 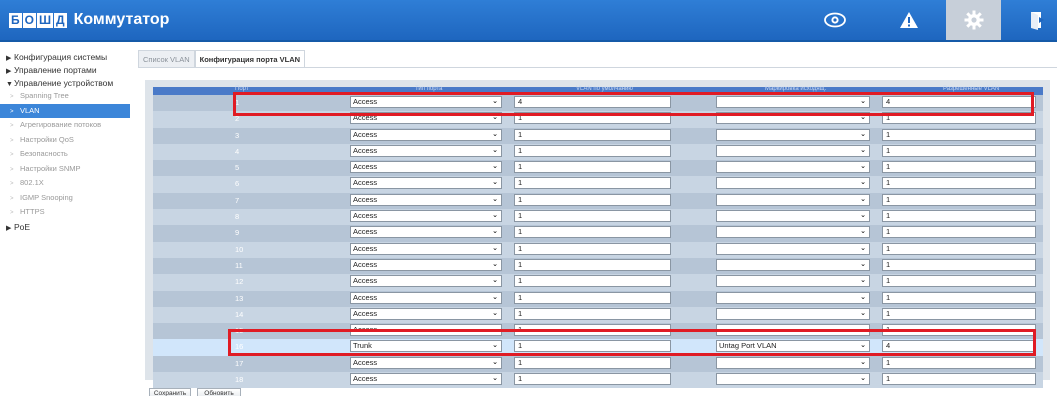 I want to click on table-row: 18 Access ⌄ 1 ⌄ 1, so click(x=598, y=380).